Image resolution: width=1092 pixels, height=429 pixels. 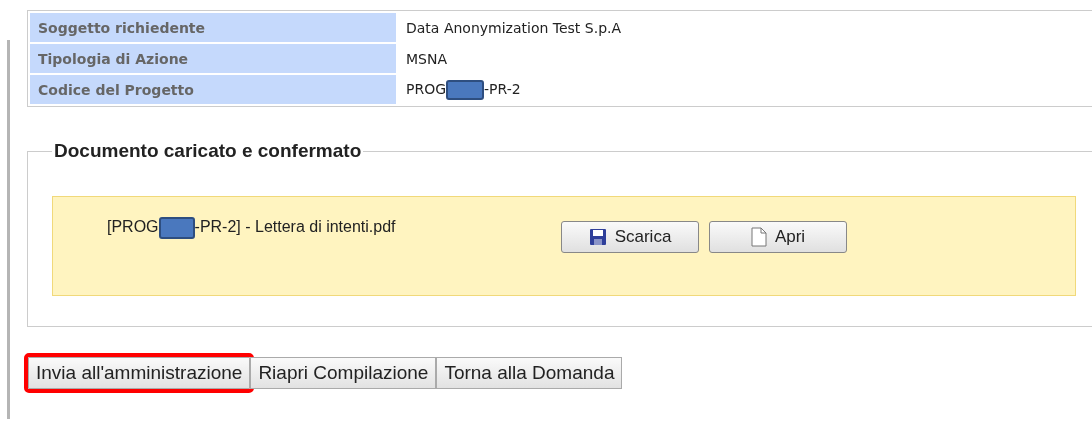 What do you see at coordinates (213, 27) in the screenshot?
I see `field-label: Soggetto richiedente` at bounding box center [213, 27].